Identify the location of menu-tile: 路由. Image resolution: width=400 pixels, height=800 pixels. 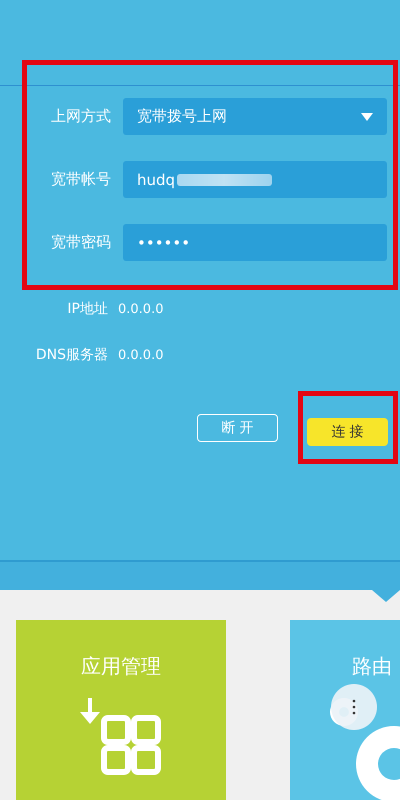
(345, 710).